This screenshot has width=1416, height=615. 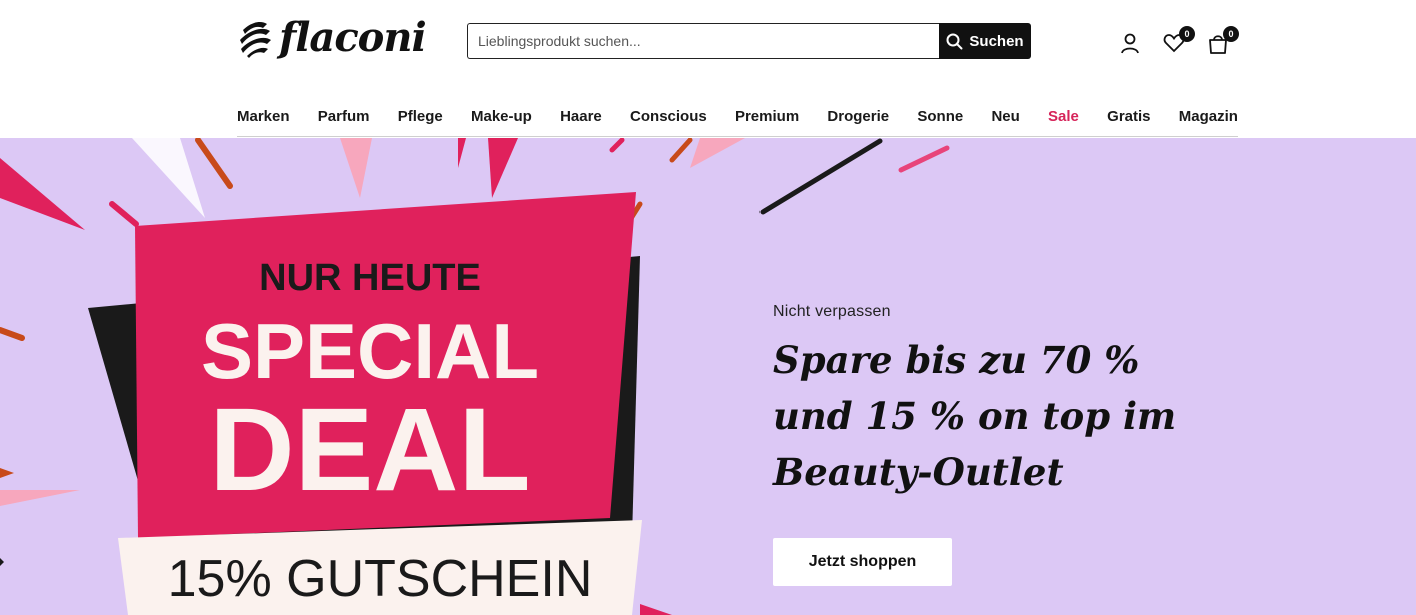 I want to click on nav-item-drogerie: Drogerie, so click(x=858, y=120).